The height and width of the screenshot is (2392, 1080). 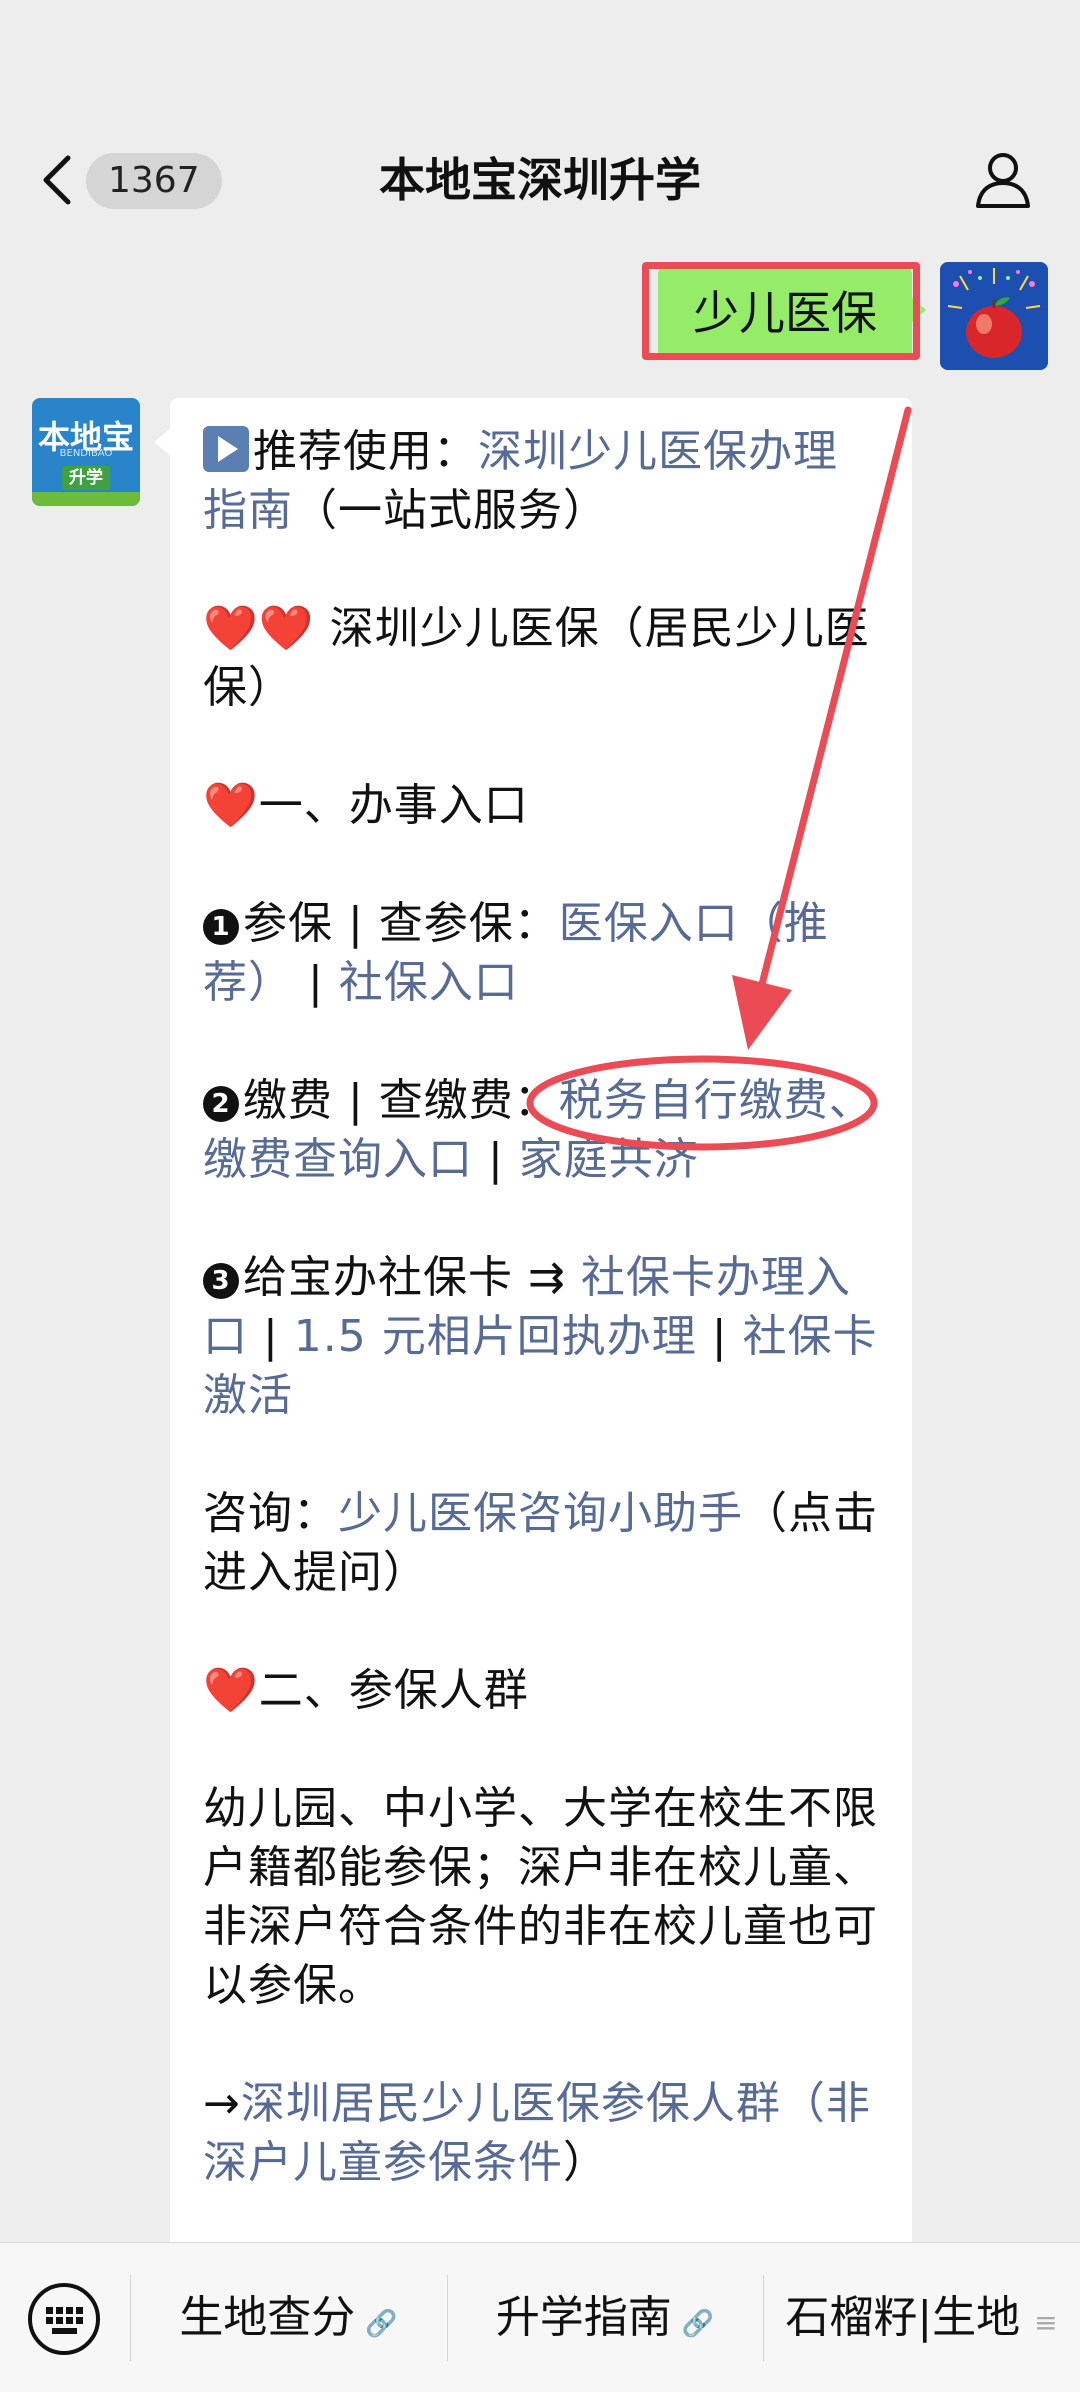 I want to click on menu-item-score-query: 生地查分 🔗, so click(x=288, y=2317).